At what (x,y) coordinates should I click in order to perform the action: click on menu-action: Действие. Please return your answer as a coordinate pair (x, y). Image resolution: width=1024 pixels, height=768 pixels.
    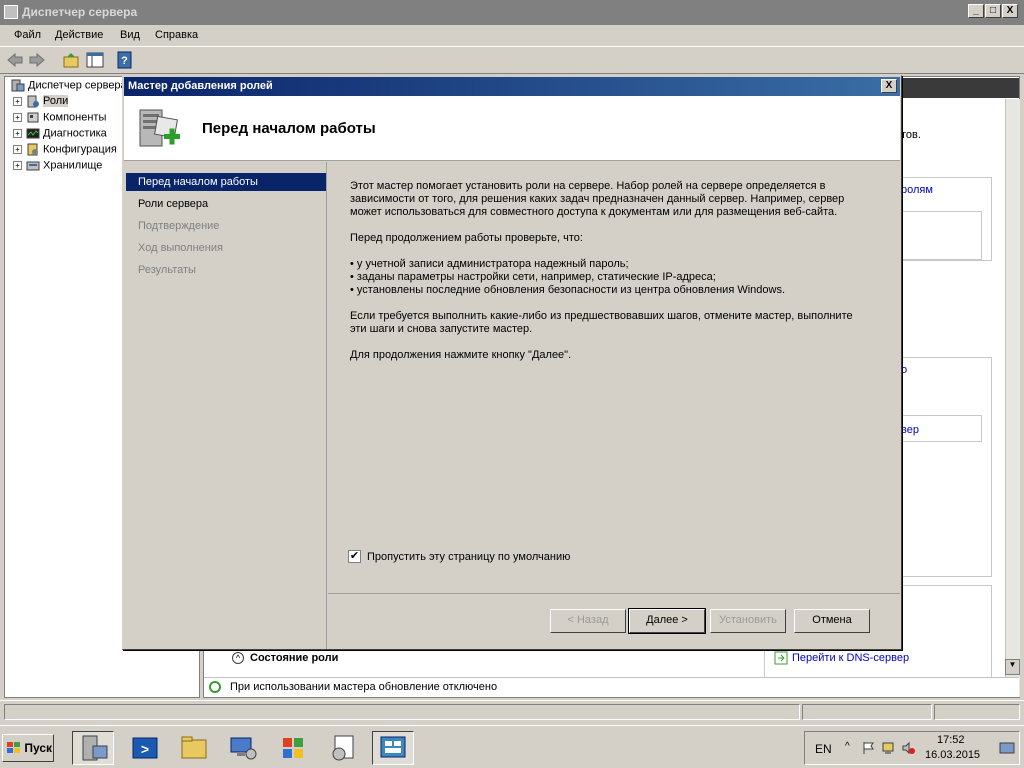
    Looking at the image, I should click on (79, 35).